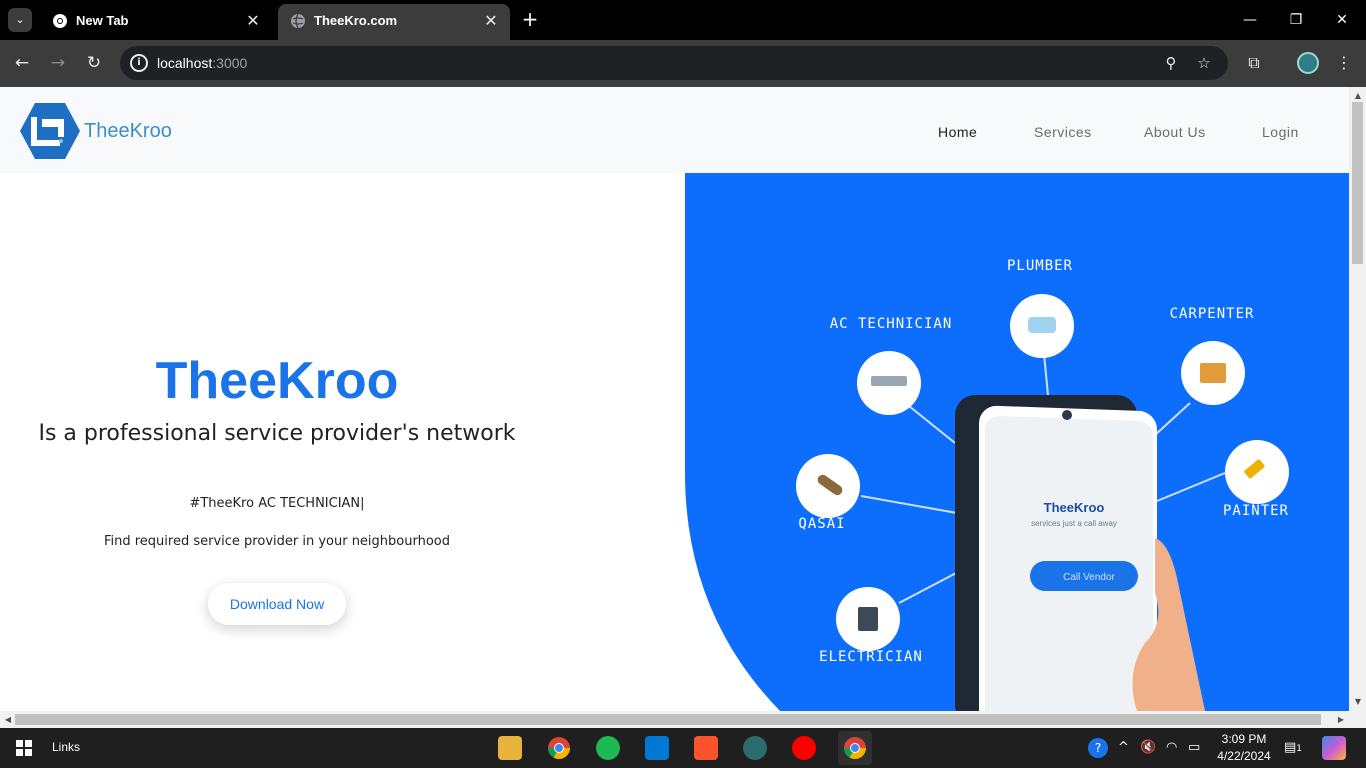 The width and height of the screenshot is (1366, 768). What do you see at coordinates (1358, 96) in the screenshot?
I see `scroll-up-icon: ▲` at bounding box center [1358, 96].